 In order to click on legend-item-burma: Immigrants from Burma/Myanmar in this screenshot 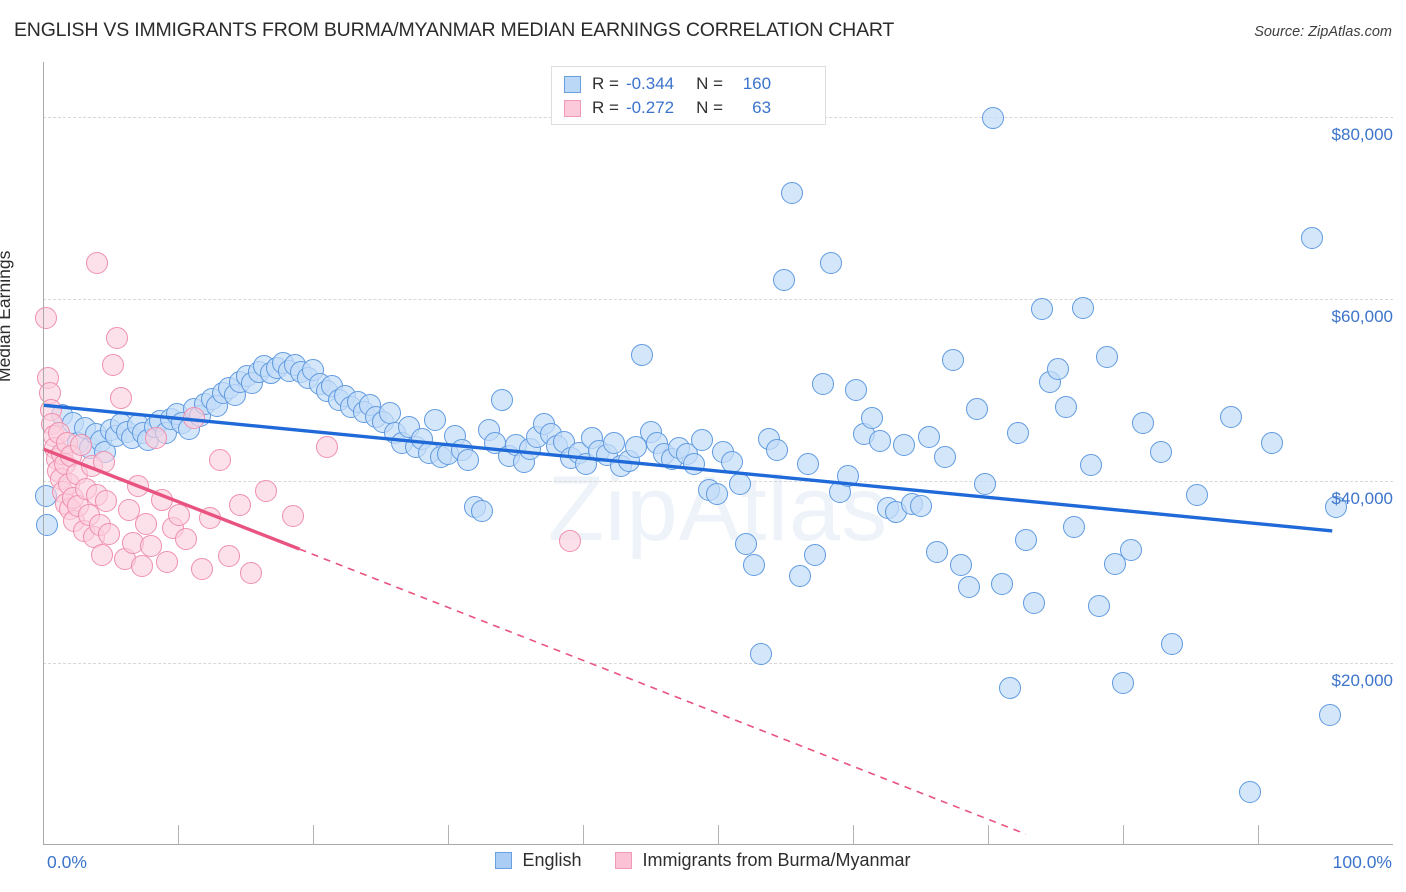, I will do `click(763, 860)`.